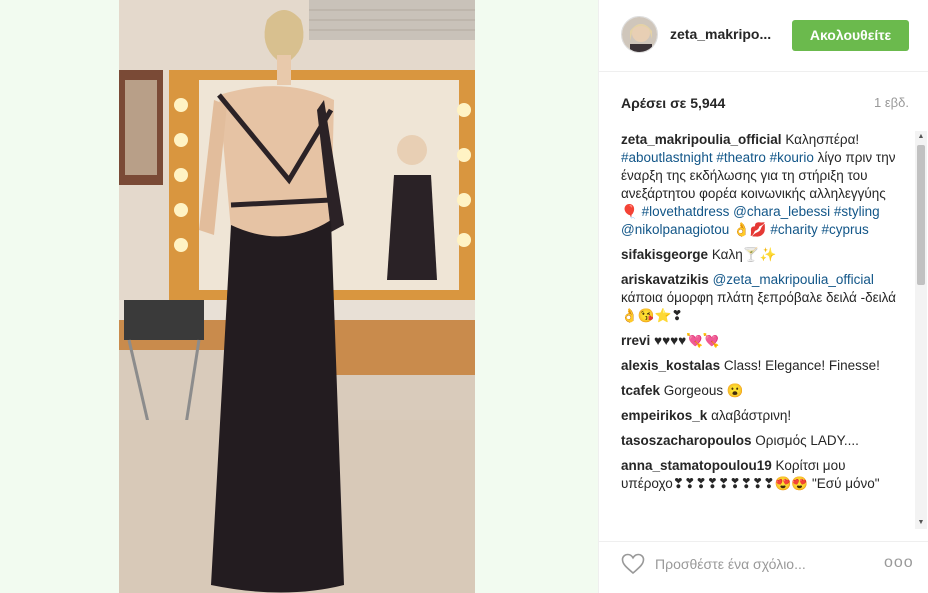 Image resolution: width=928 pixels, height=593 pixels. What do you see at coordinates (717, 157) in the screenshot?
I see `hashtag-link: #aboutlastnight #theatro #kourio` at bounding box center [717, 157].